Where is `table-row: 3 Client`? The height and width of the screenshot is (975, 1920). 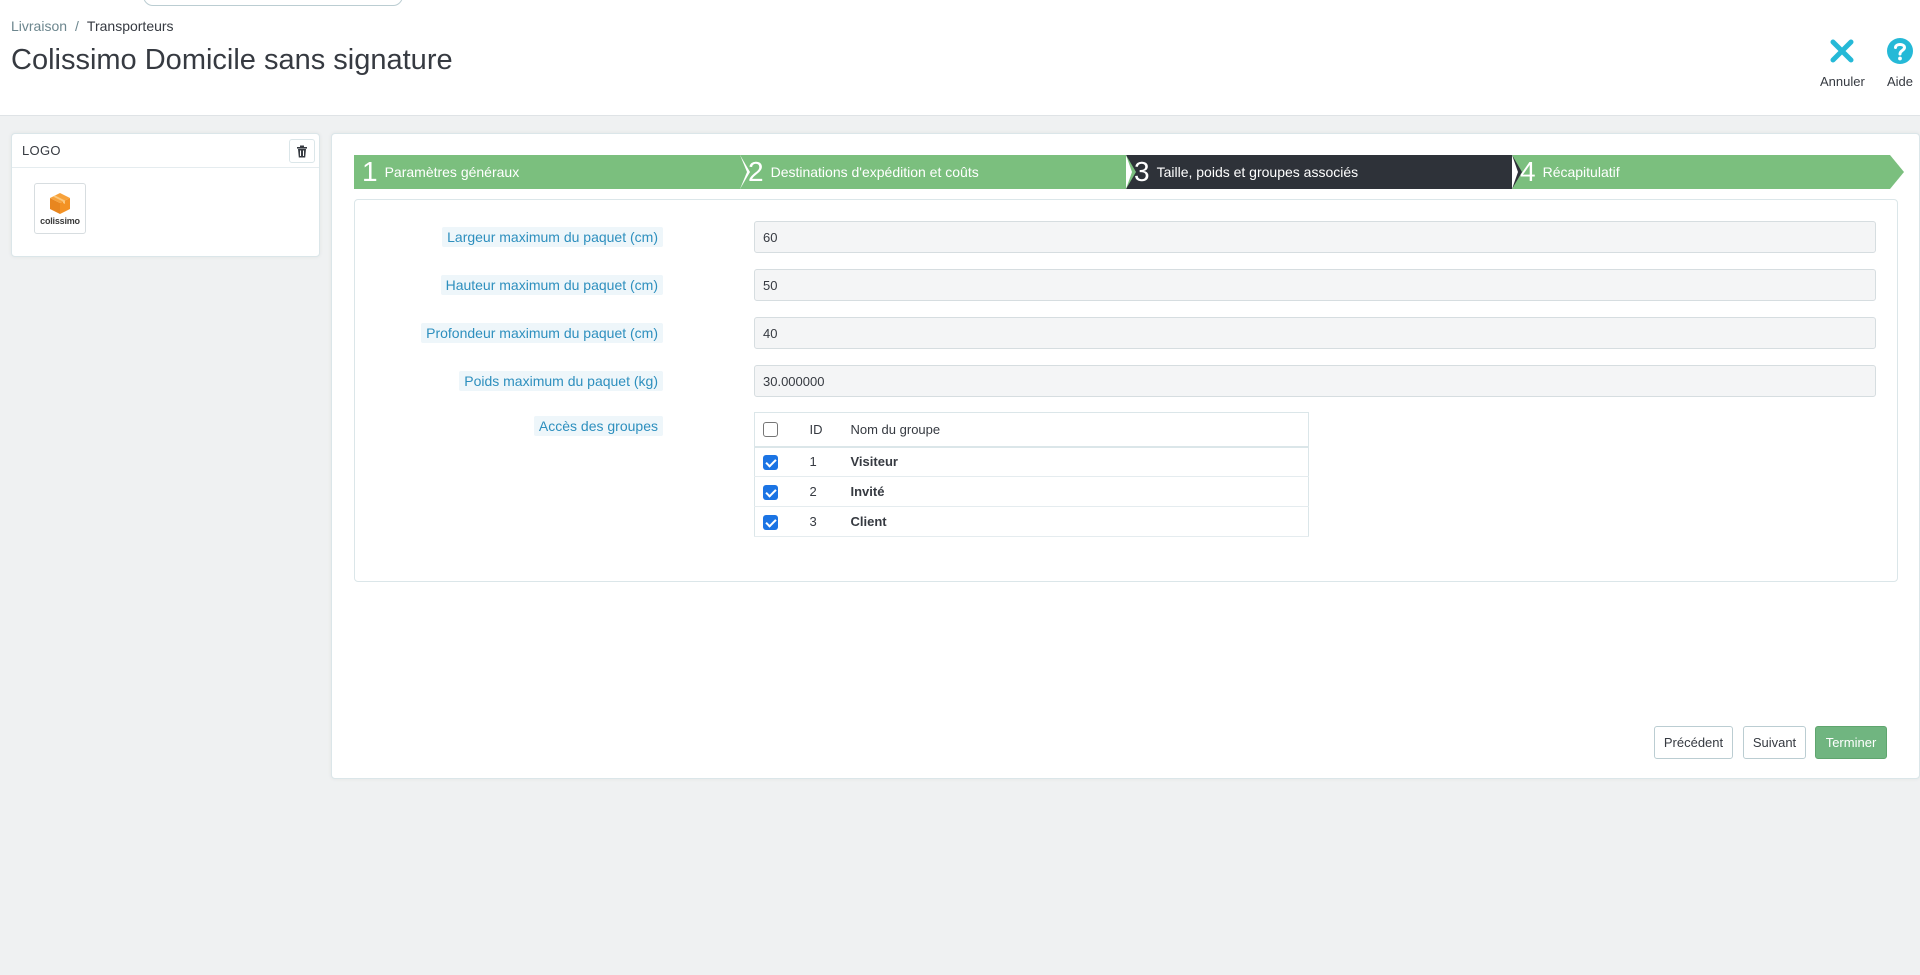
table-row: 3 Client is located at coordinates (1031, 522).